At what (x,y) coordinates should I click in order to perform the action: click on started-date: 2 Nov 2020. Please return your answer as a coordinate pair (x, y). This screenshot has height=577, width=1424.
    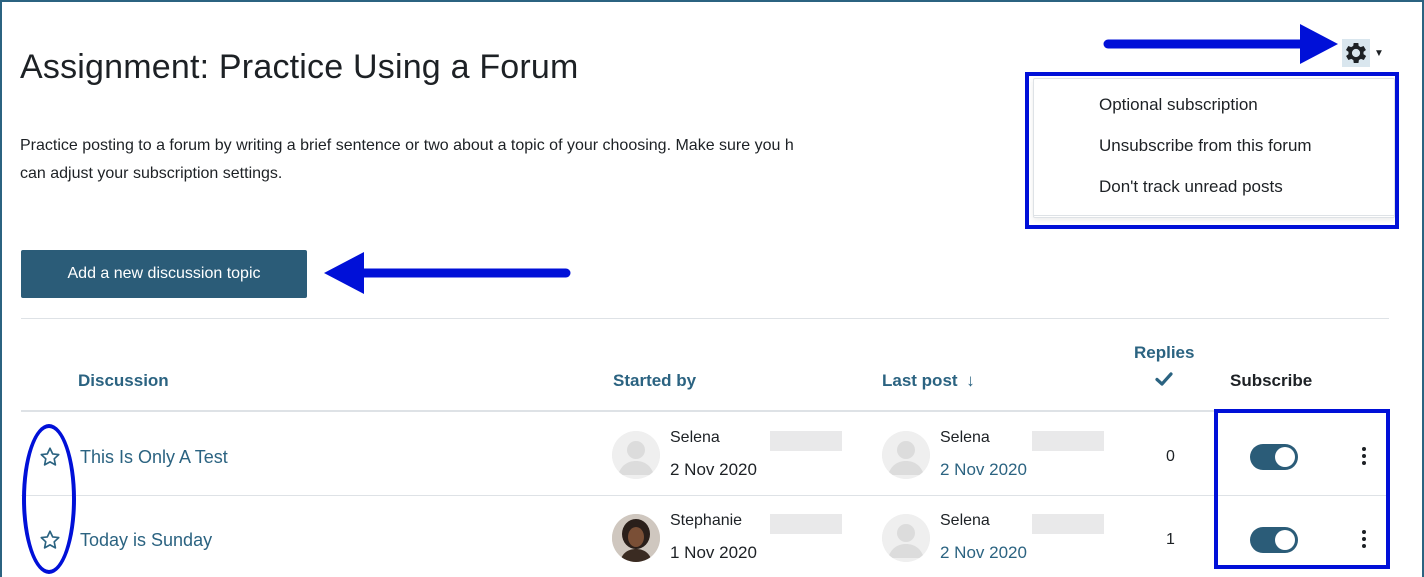
    Looking at the image, I should click on (713, 469).